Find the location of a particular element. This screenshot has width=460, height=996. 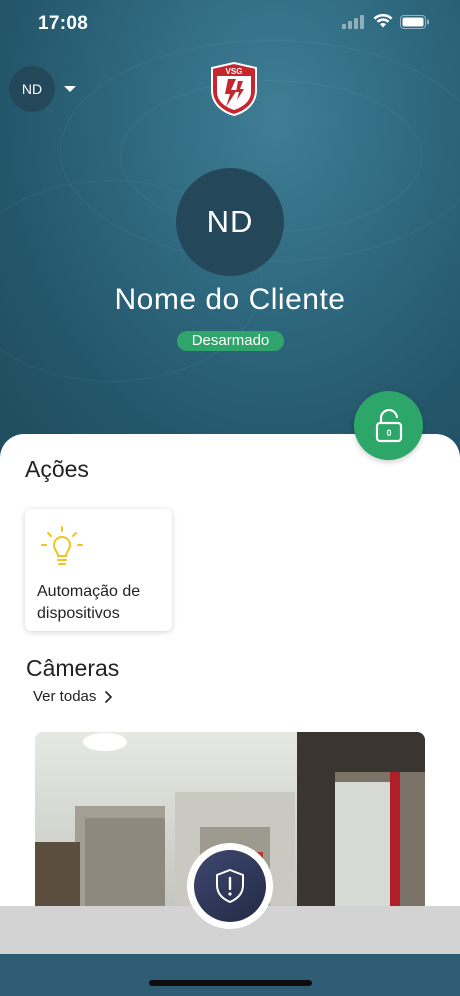

wifi-icon is located at coordinates (383, 21).